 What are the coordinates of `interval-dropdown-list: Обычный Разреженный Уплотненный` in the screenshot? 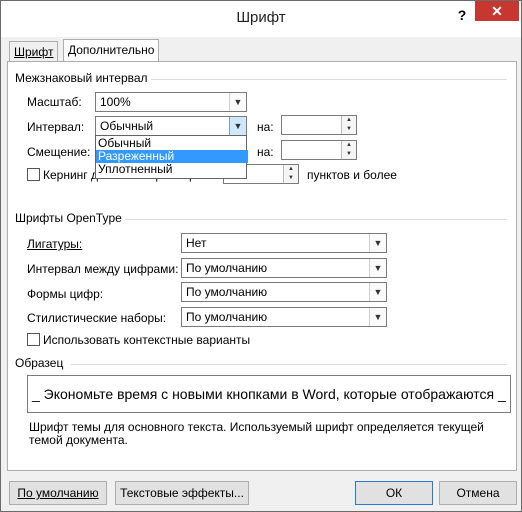 It's located at (171, 157).